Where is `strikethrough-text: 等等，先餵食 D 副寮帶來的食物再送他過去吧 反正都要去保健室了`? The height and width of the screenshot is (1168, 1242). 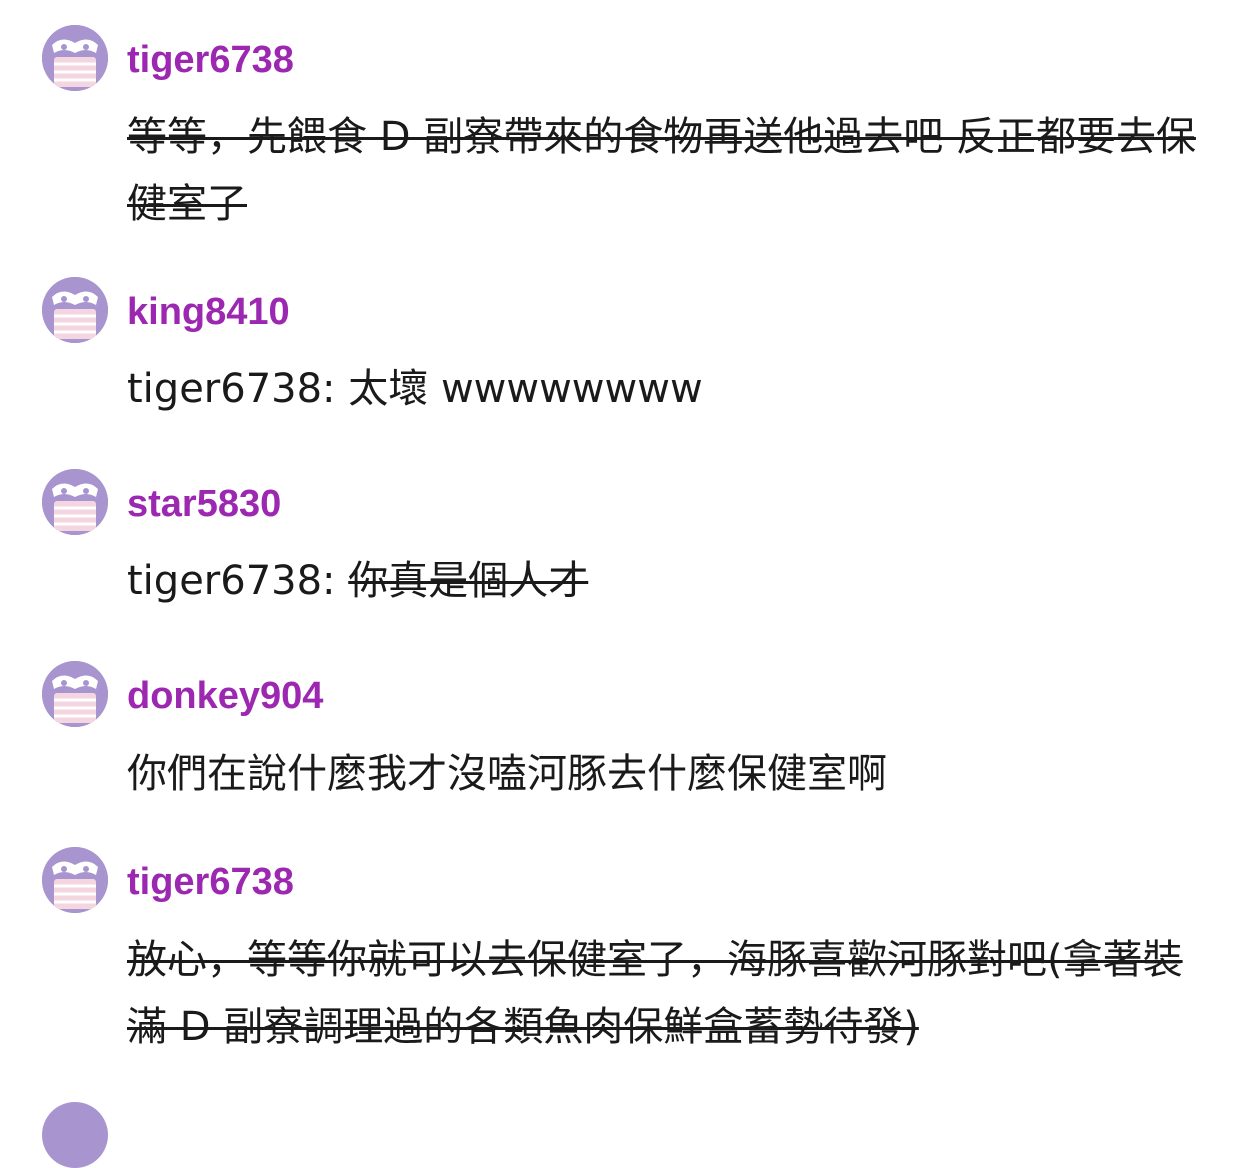
strikethrough-text: 等等，先餵食 D 副寮帶來的食物再送他過去吧 反正都要去保健室了 is located at coordinates (661, 170).